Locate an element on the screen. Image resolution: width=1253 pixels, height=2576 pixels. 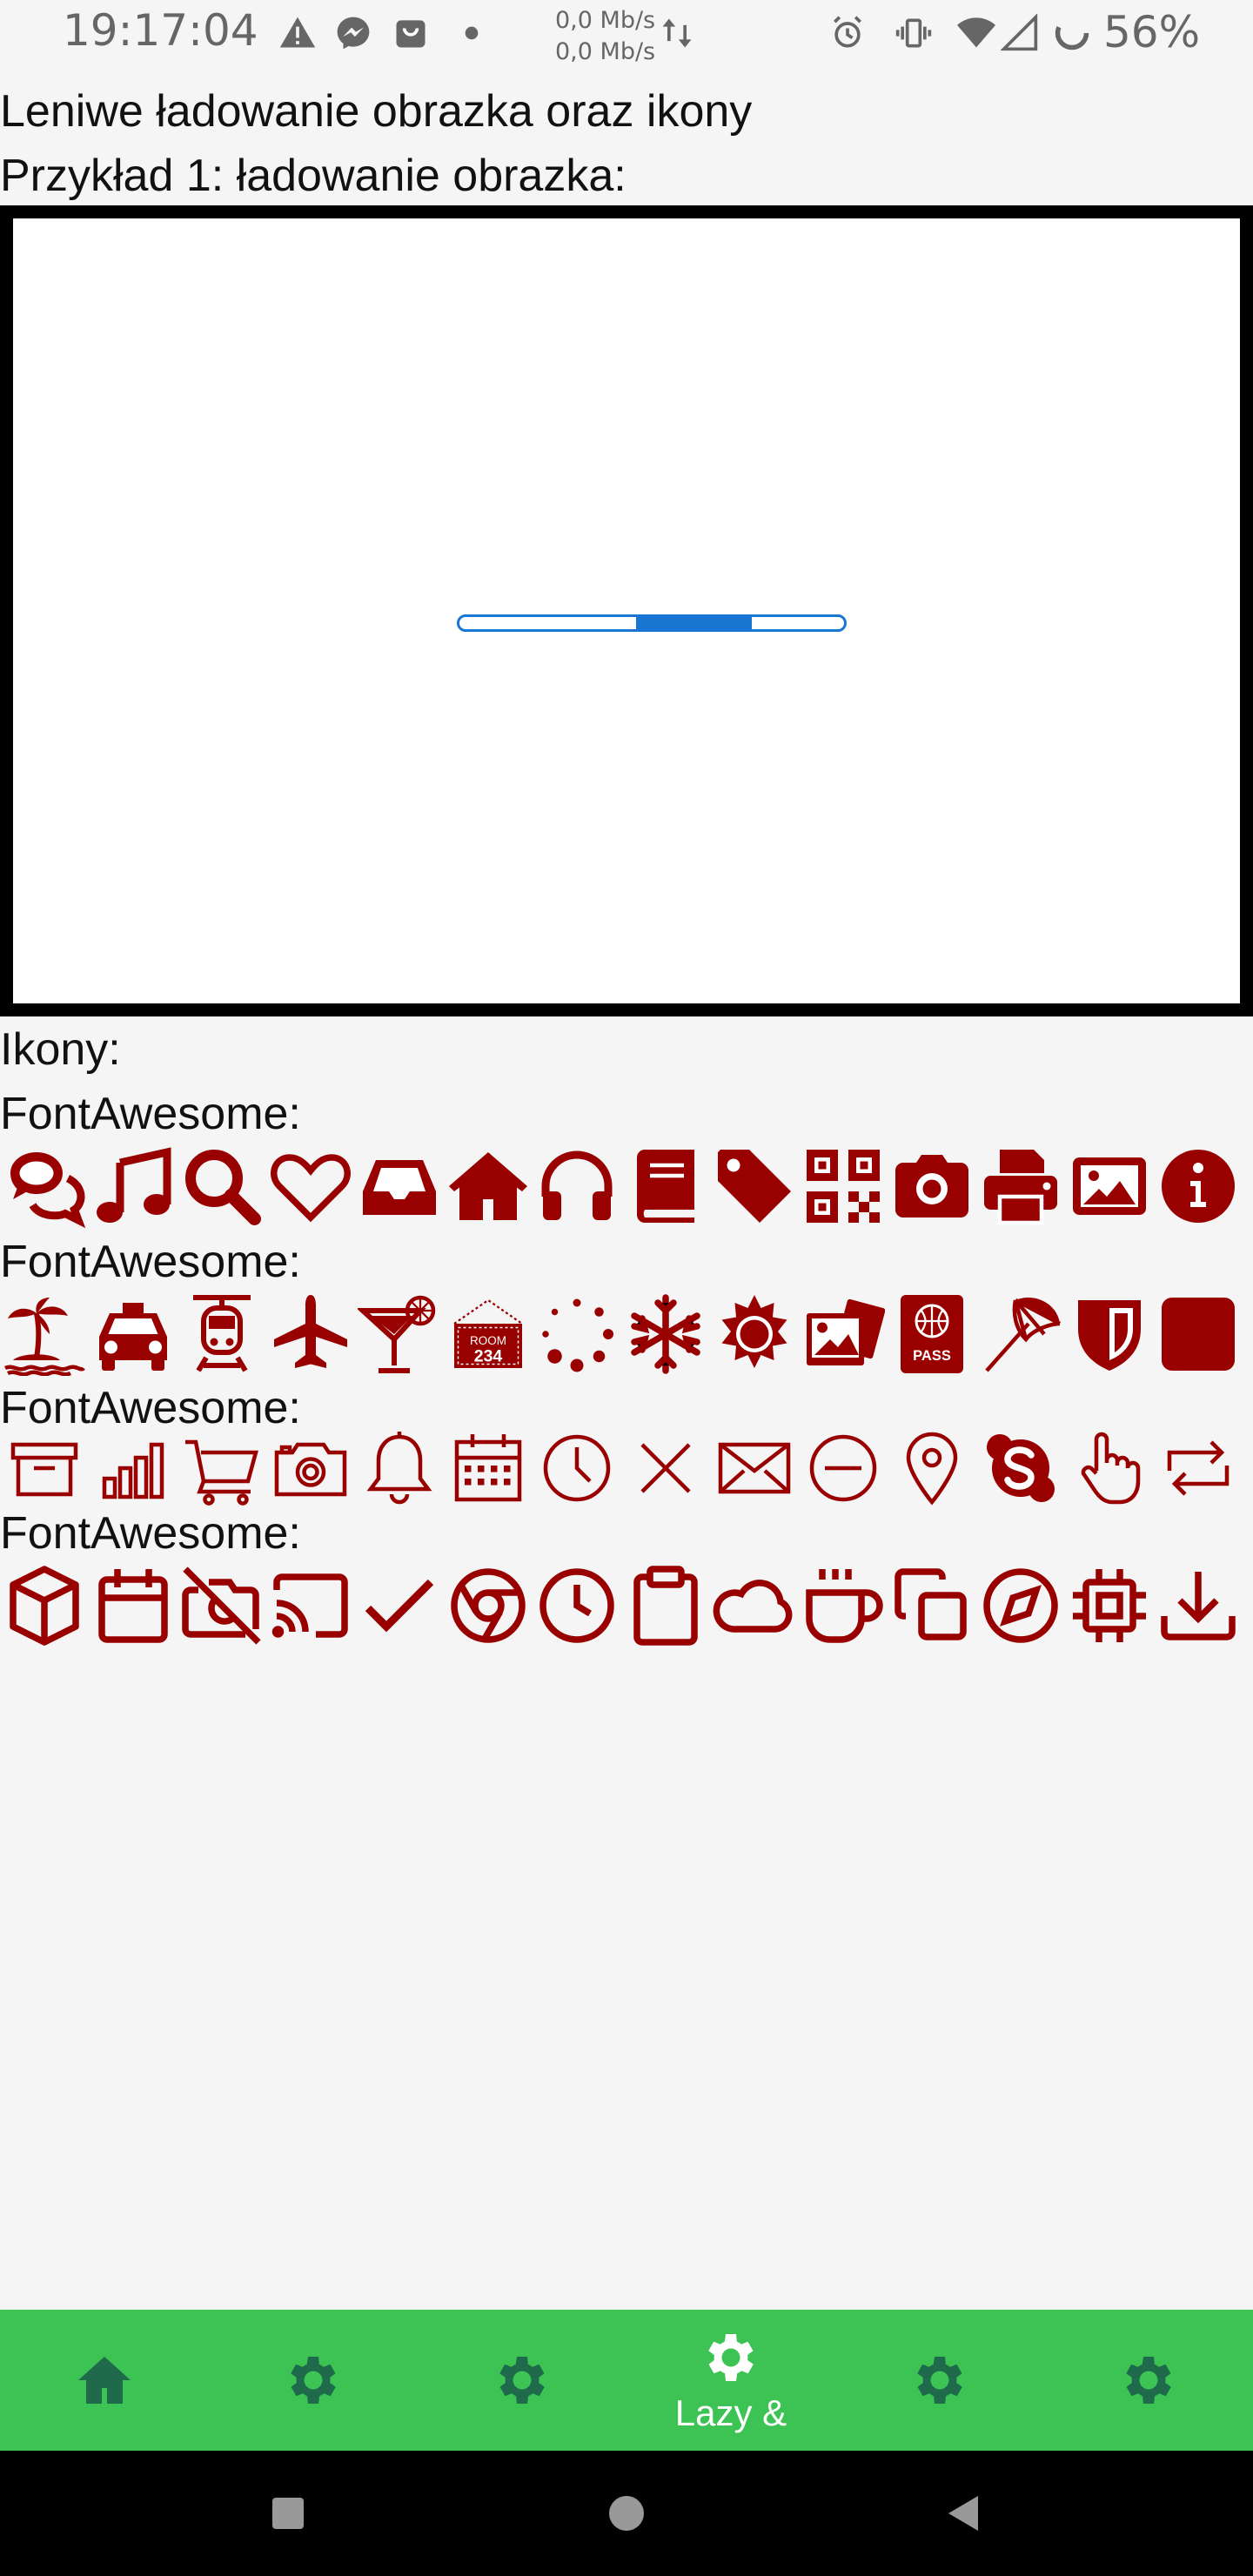
alarm-icon is located at coordinates (847, 32).